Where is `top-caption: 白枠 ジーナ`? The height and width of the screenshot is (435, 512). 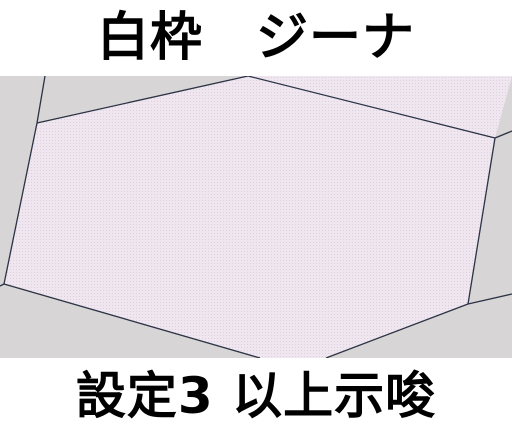 top-caption: 白枠 ジーナ is located at coordinates (255, 38).